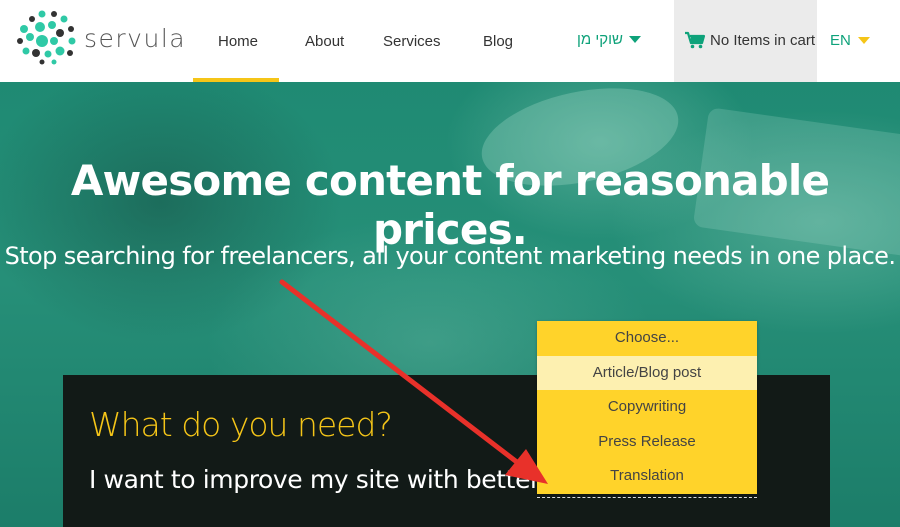  What do you see at coordinates (647, 476) in the screenshot?
I see `dropdown-option-translation: Translation` at bounding box center [647, 476].